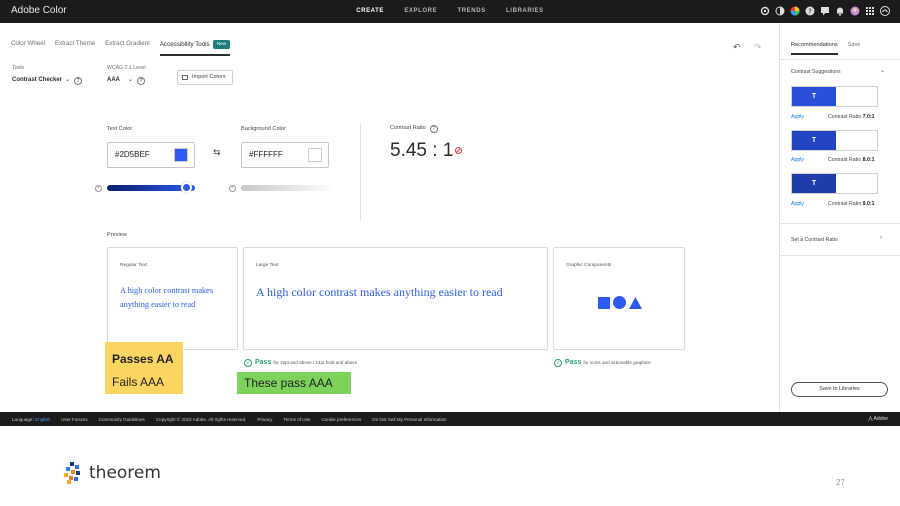 This screenshot has width=900, height=506. What do you see at coordinates (205, 77) in the screenshot?
I see `import-colors-button: Import Colors` at bounding box center [205, 77].